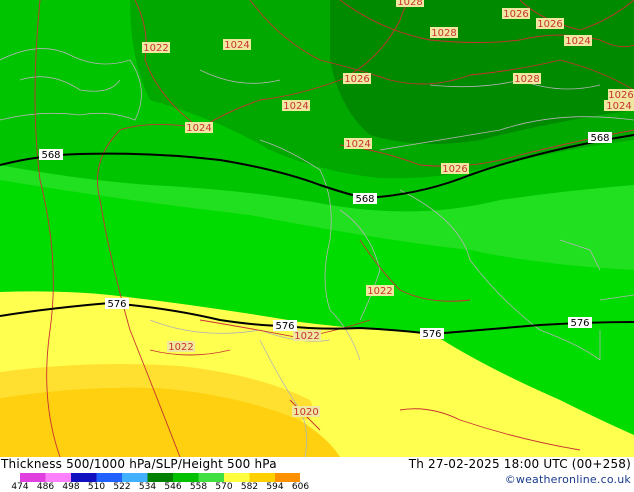 The width and height of the screenshot is (634, 492). What do you see at coordinates (122, 487) in the screenshot?
I see `legend-tick-label: 522` at bounding box center [122, 487].